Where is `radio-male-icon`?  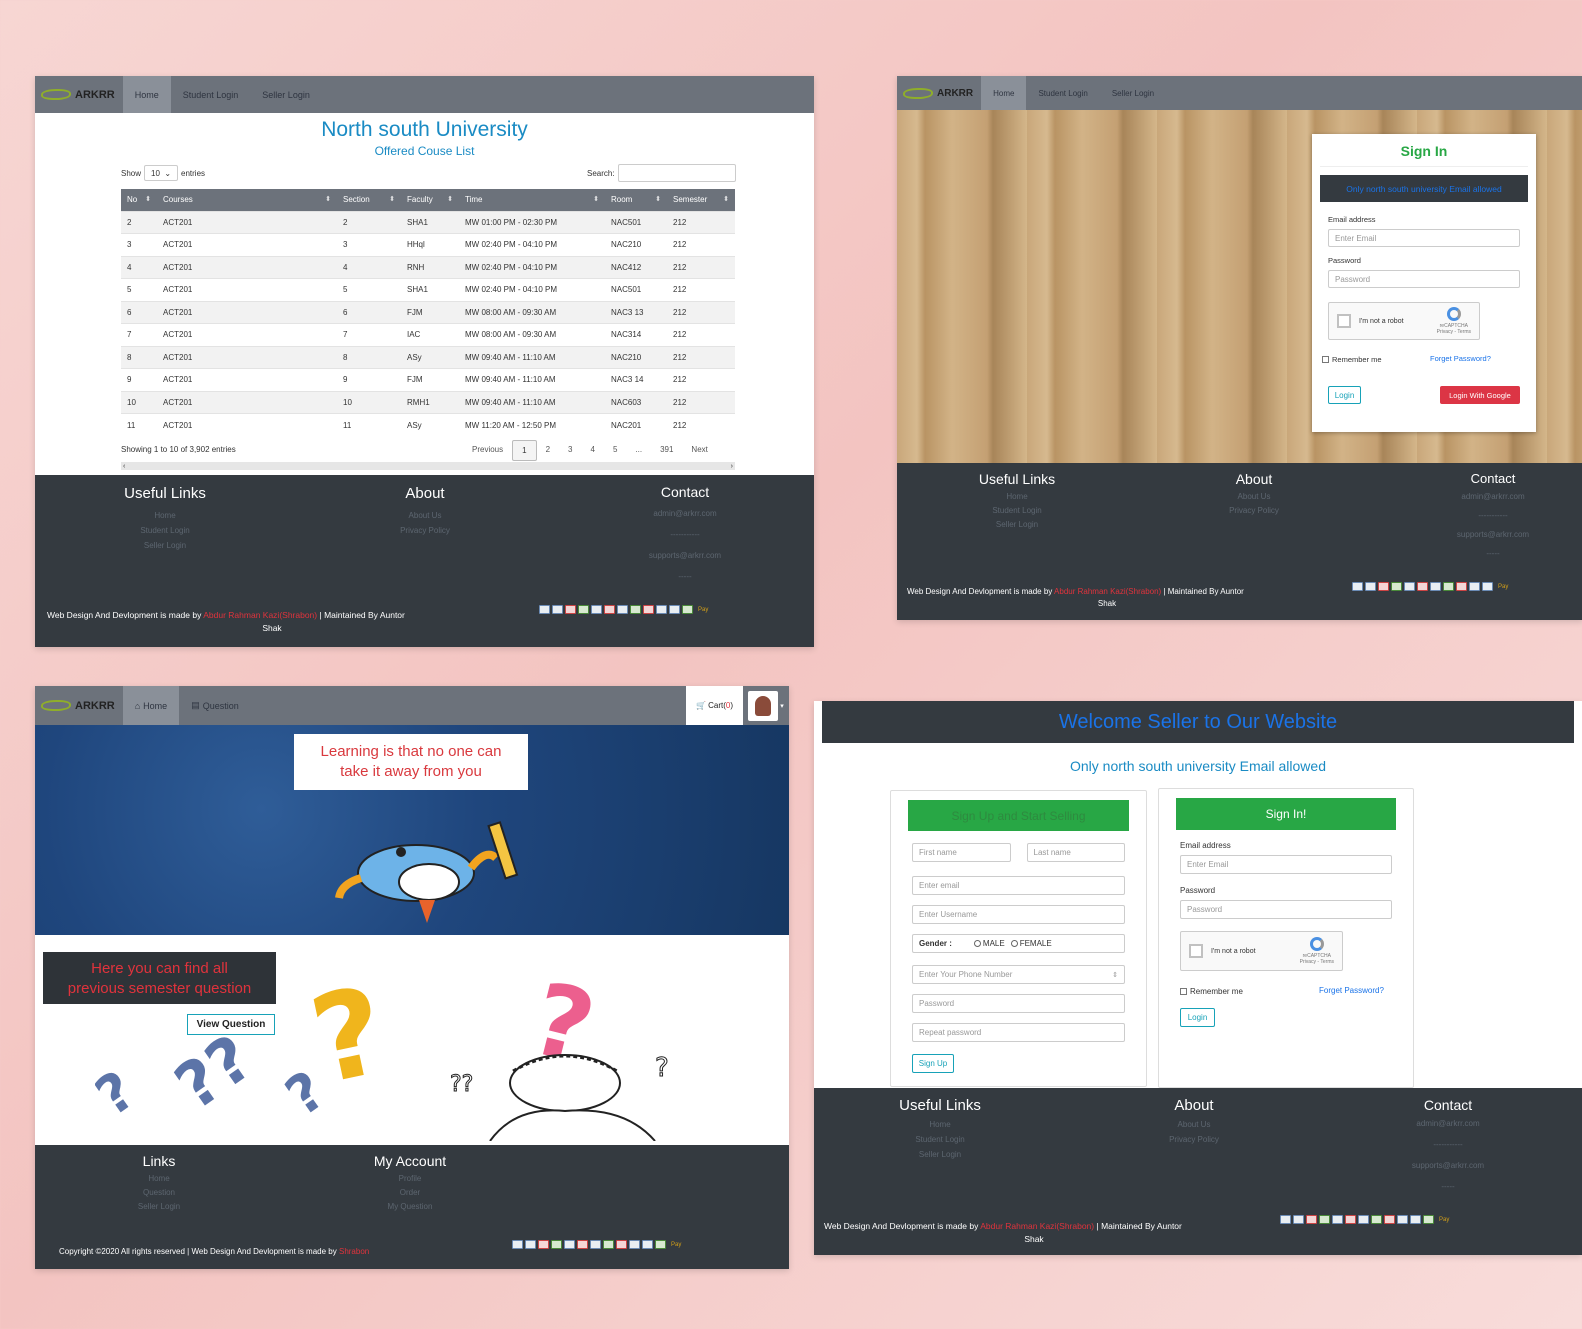 radio-male-icon is located at coordinates (977, 943).